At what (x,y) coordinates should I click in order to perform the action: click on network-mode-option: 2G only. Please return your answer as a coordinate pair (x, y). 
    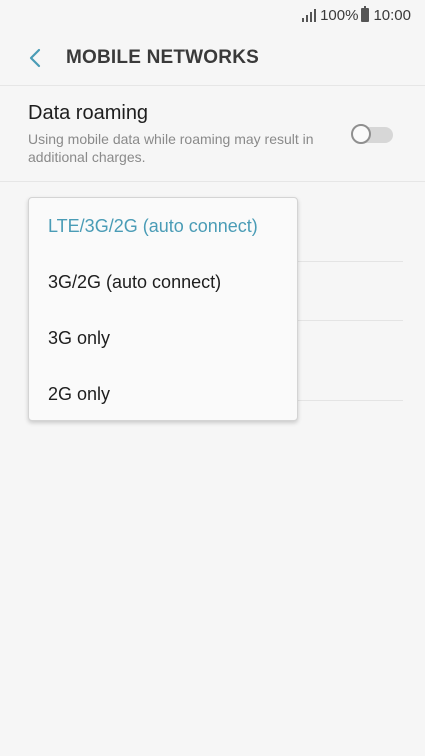
    Looking at the image, I should click on (163, 394).